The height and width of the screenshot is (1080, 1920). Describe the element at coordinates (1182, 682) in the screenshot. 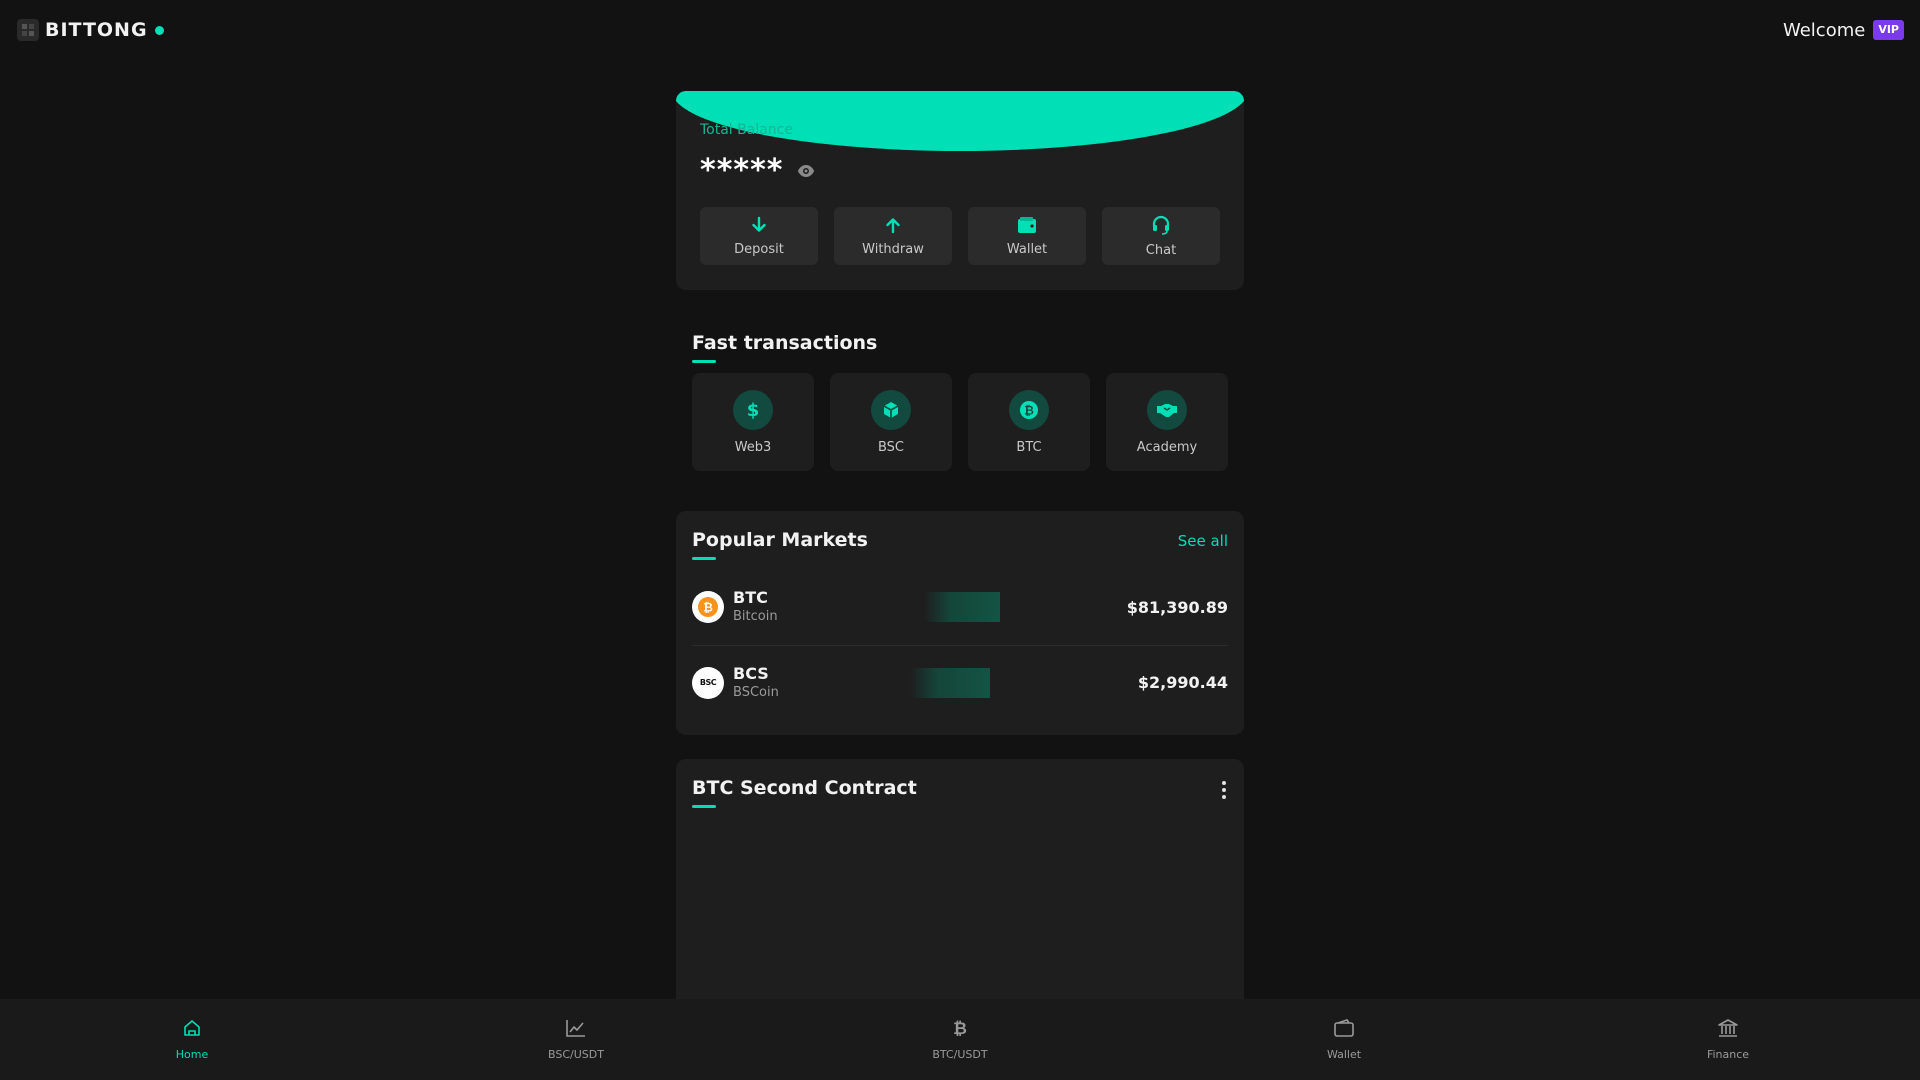

I see `coin-price: $2,990.44` at that location.